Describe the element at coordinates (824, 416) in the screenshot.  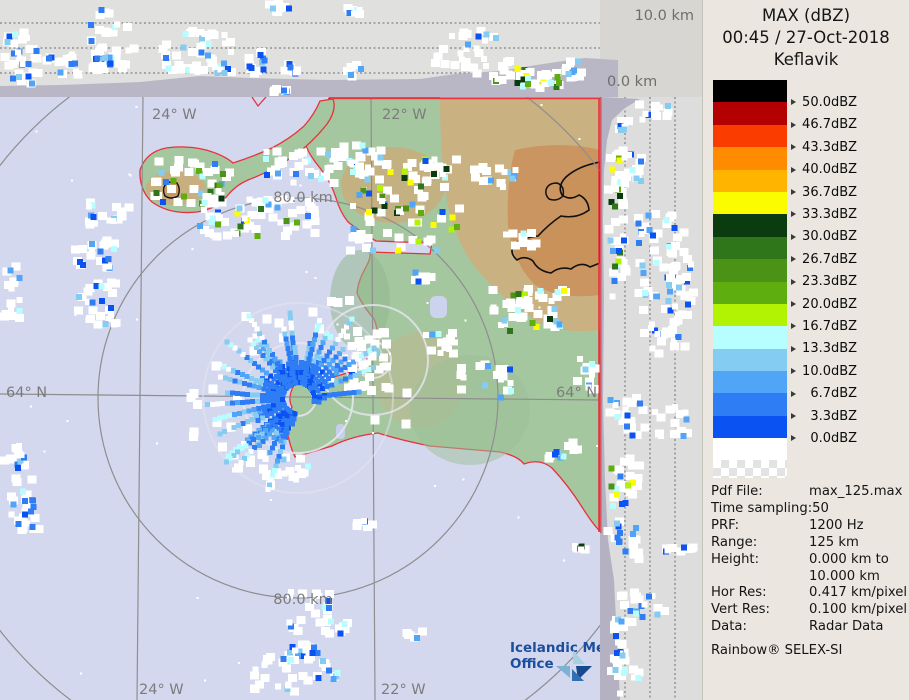
I see `legend-label: 3.3 dBZ` at that location.